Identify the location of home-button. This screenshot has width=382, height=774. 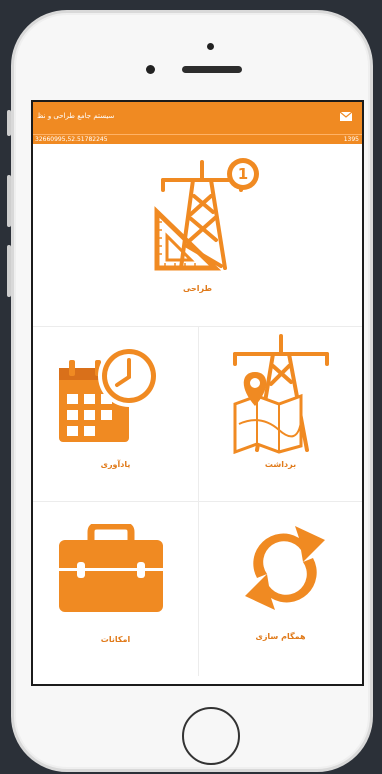
(211, 736).